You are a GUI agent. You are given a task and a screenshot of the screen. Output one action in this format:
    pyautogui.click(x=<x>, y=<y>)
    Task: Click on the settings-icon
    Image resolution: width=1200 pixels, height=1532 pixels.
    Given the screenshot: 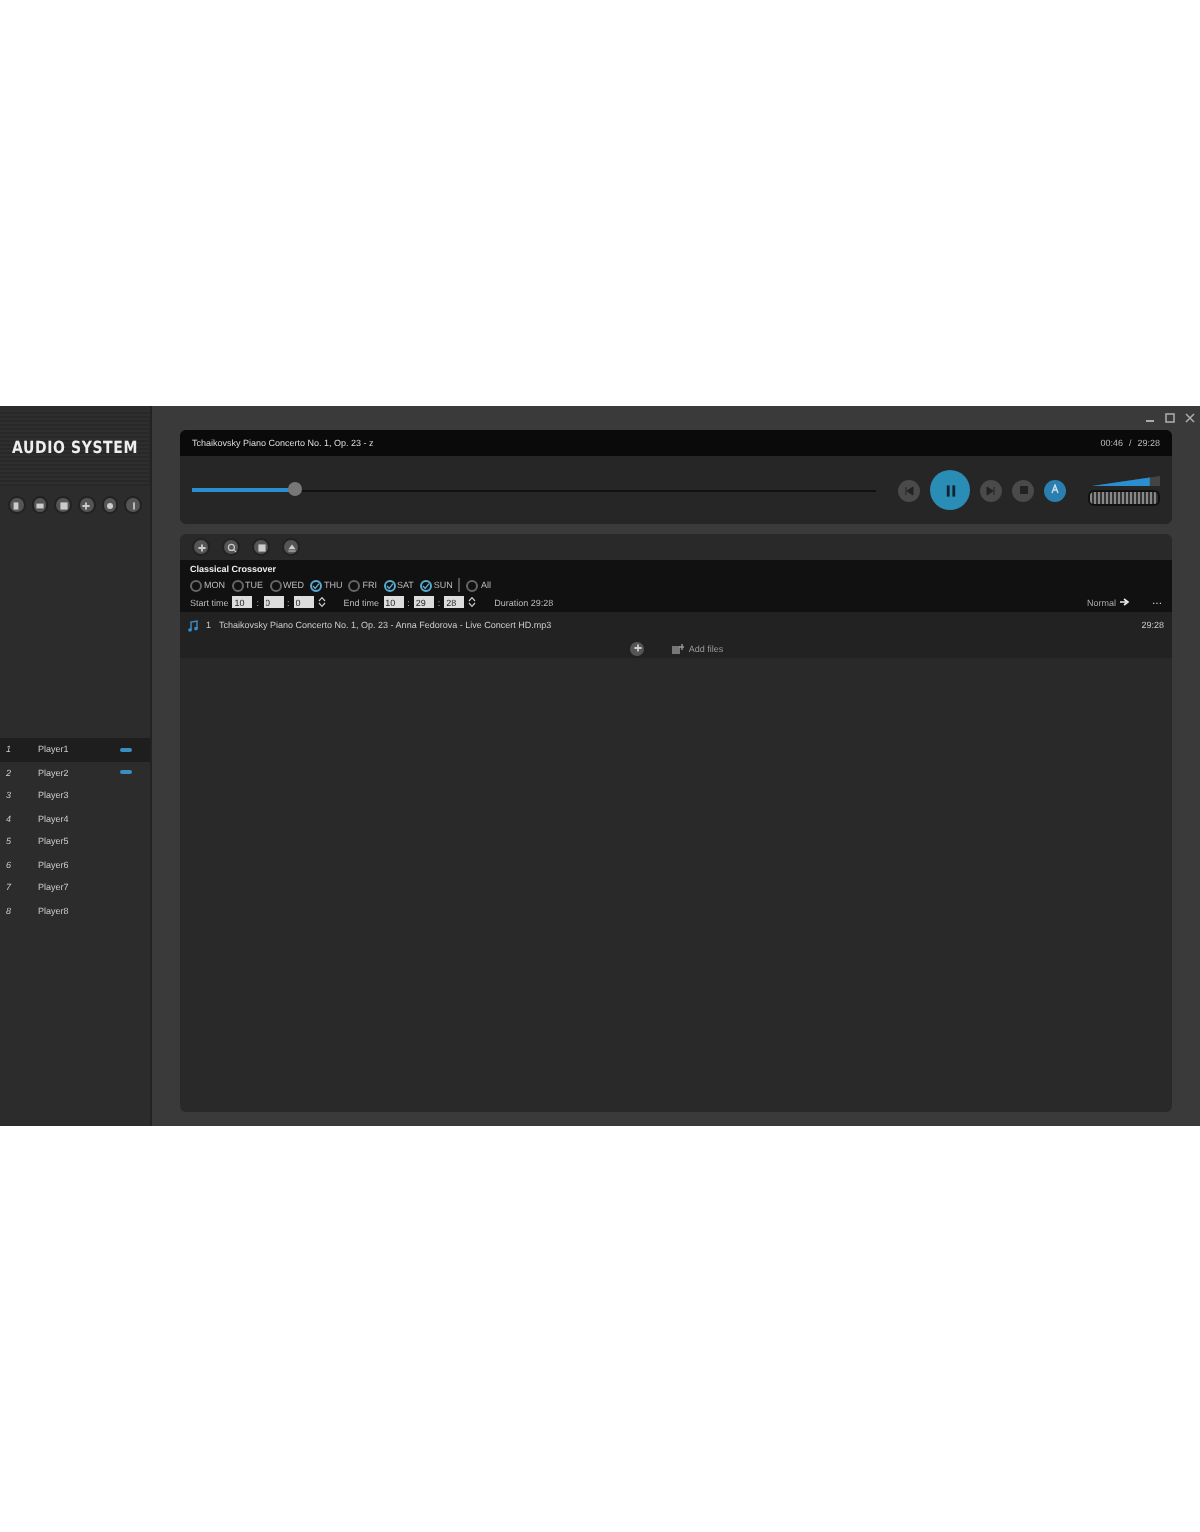 What is the action you would take?
    pyautogui.click(x=110, y=505)
    